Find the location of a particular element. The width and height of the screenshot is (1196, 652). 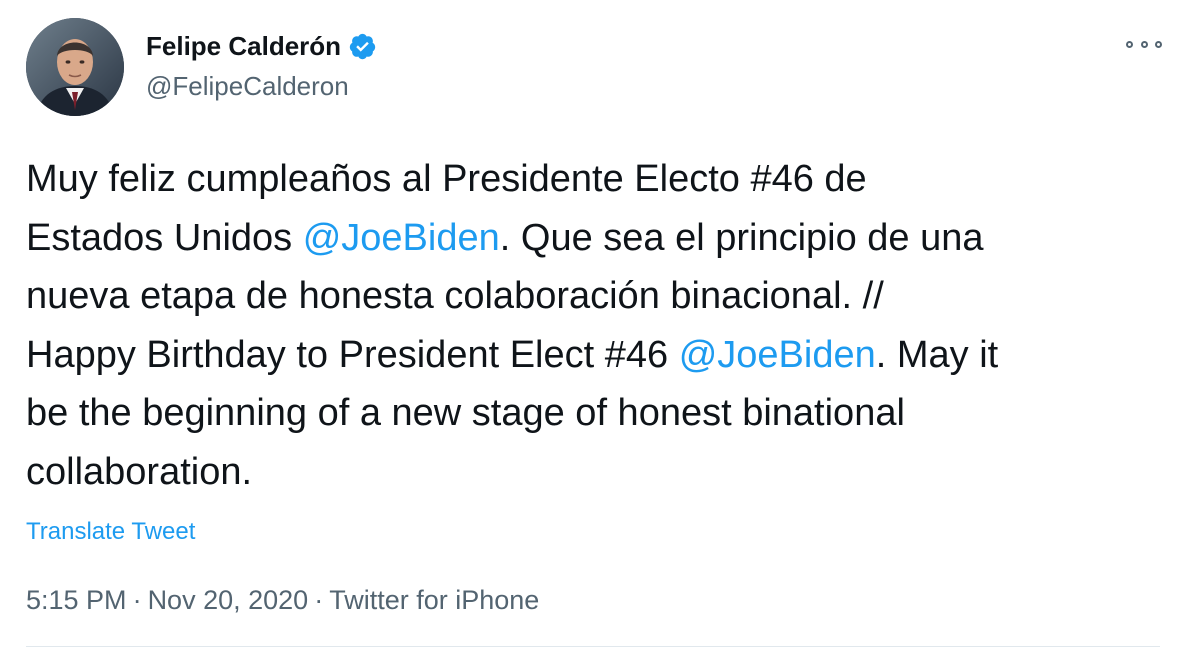

tweet-line: collaboration. is located at coordinates (139, 471).